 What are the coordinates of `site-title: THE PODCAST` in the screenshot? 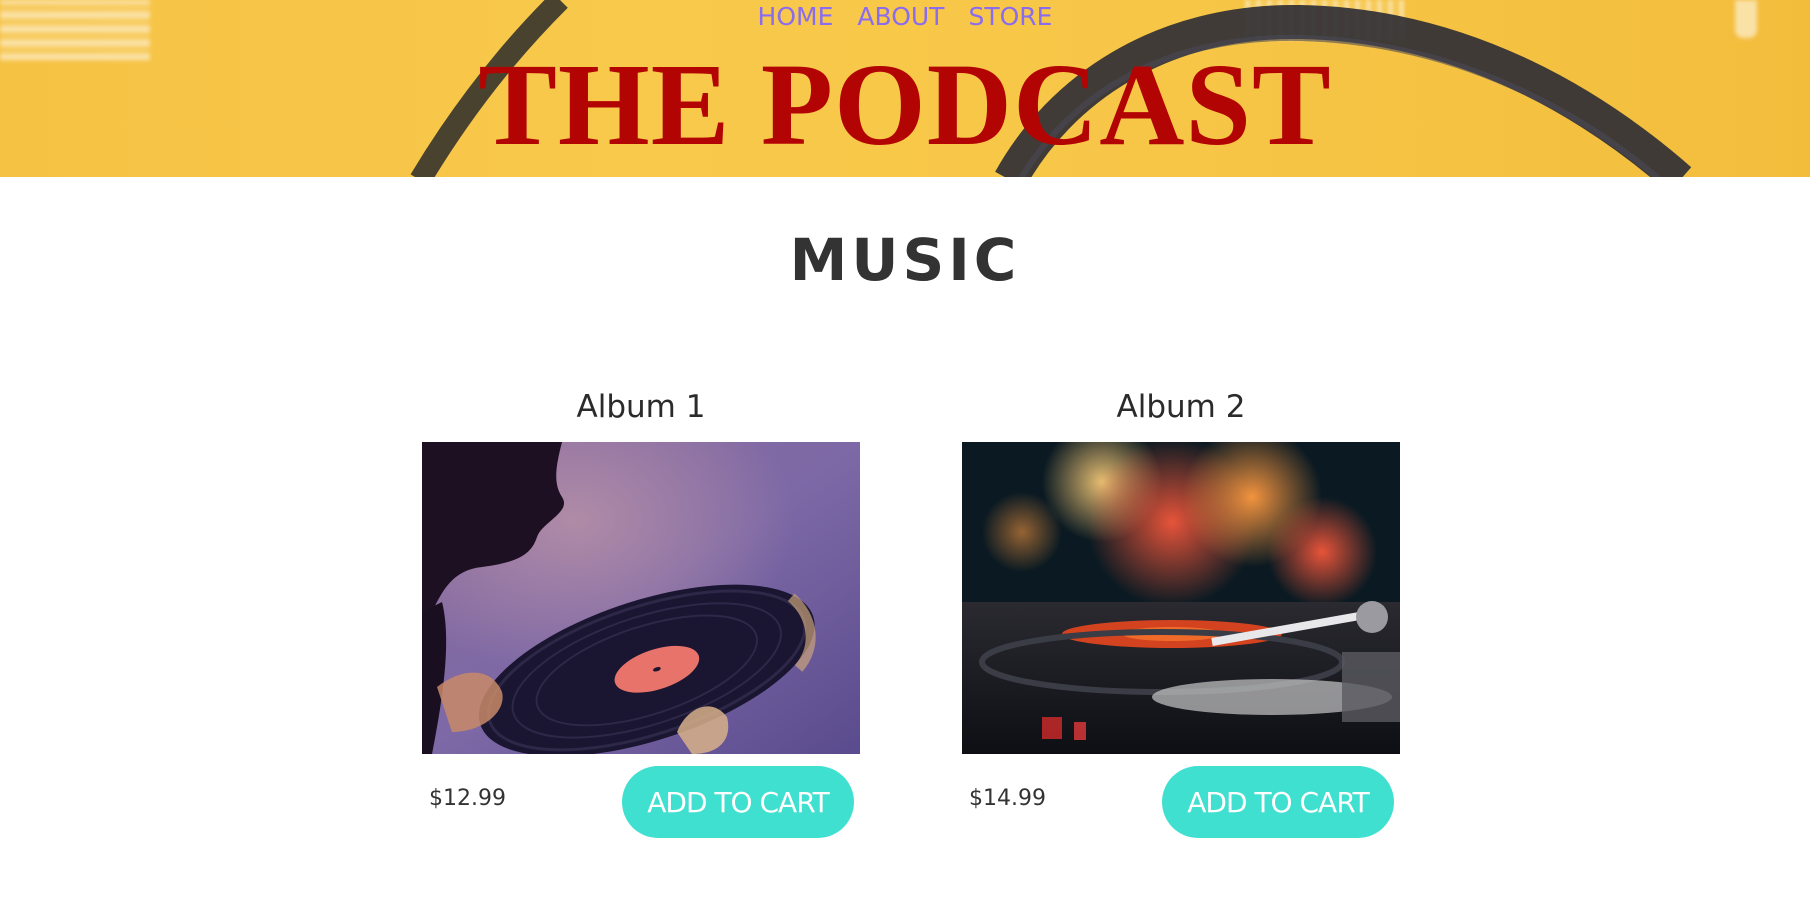 It's located at (905, 104).